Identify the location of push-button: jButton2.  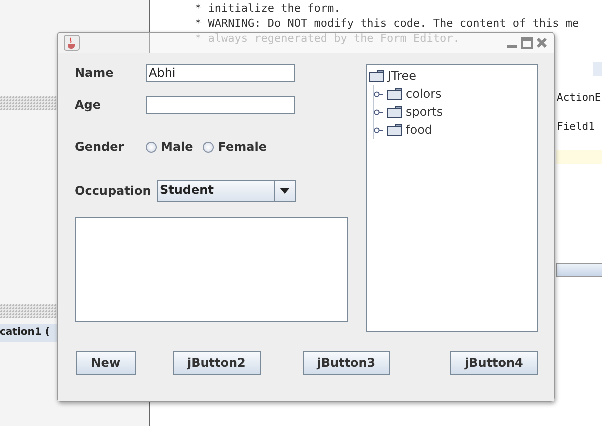
(216, 363).